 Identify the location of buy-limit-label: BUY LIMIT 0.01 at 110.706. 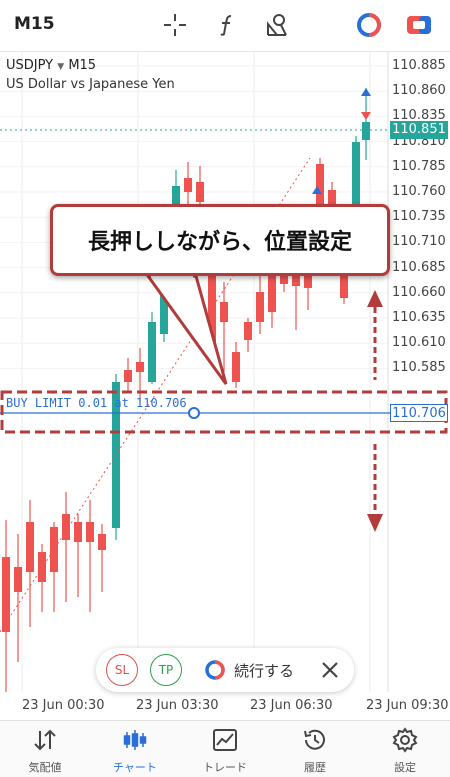
(96, 403).